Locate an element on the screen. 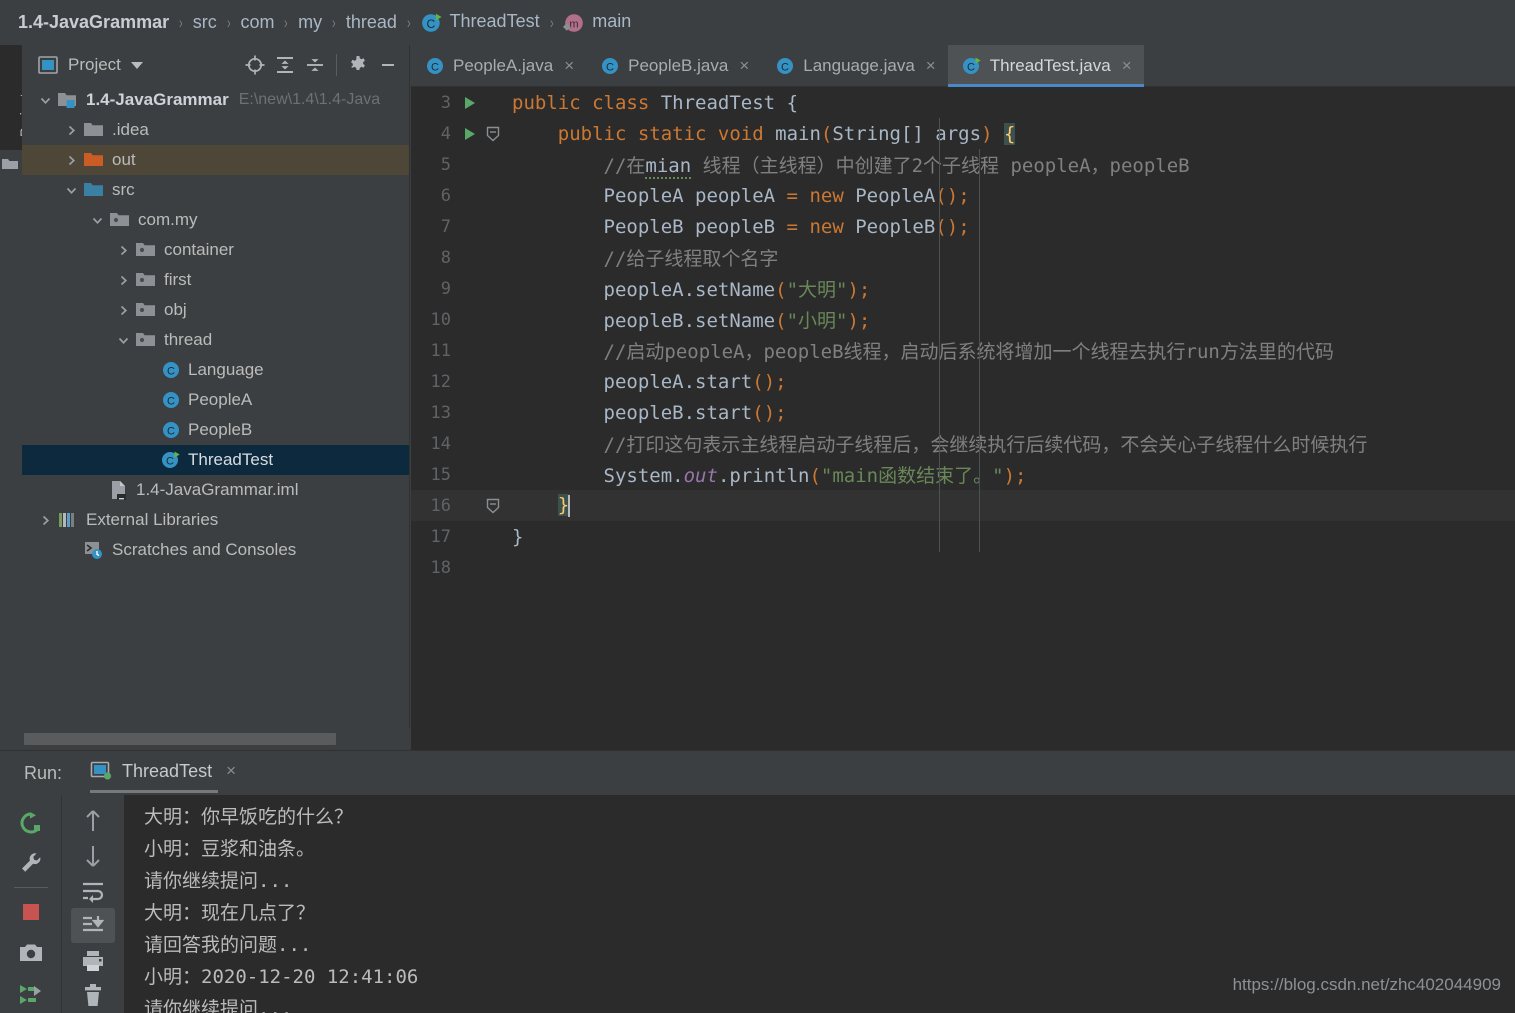 Image resolution: width=1515 pixels, height=1013 pixels. code-line: 17} is located at coordinates (963, 536).